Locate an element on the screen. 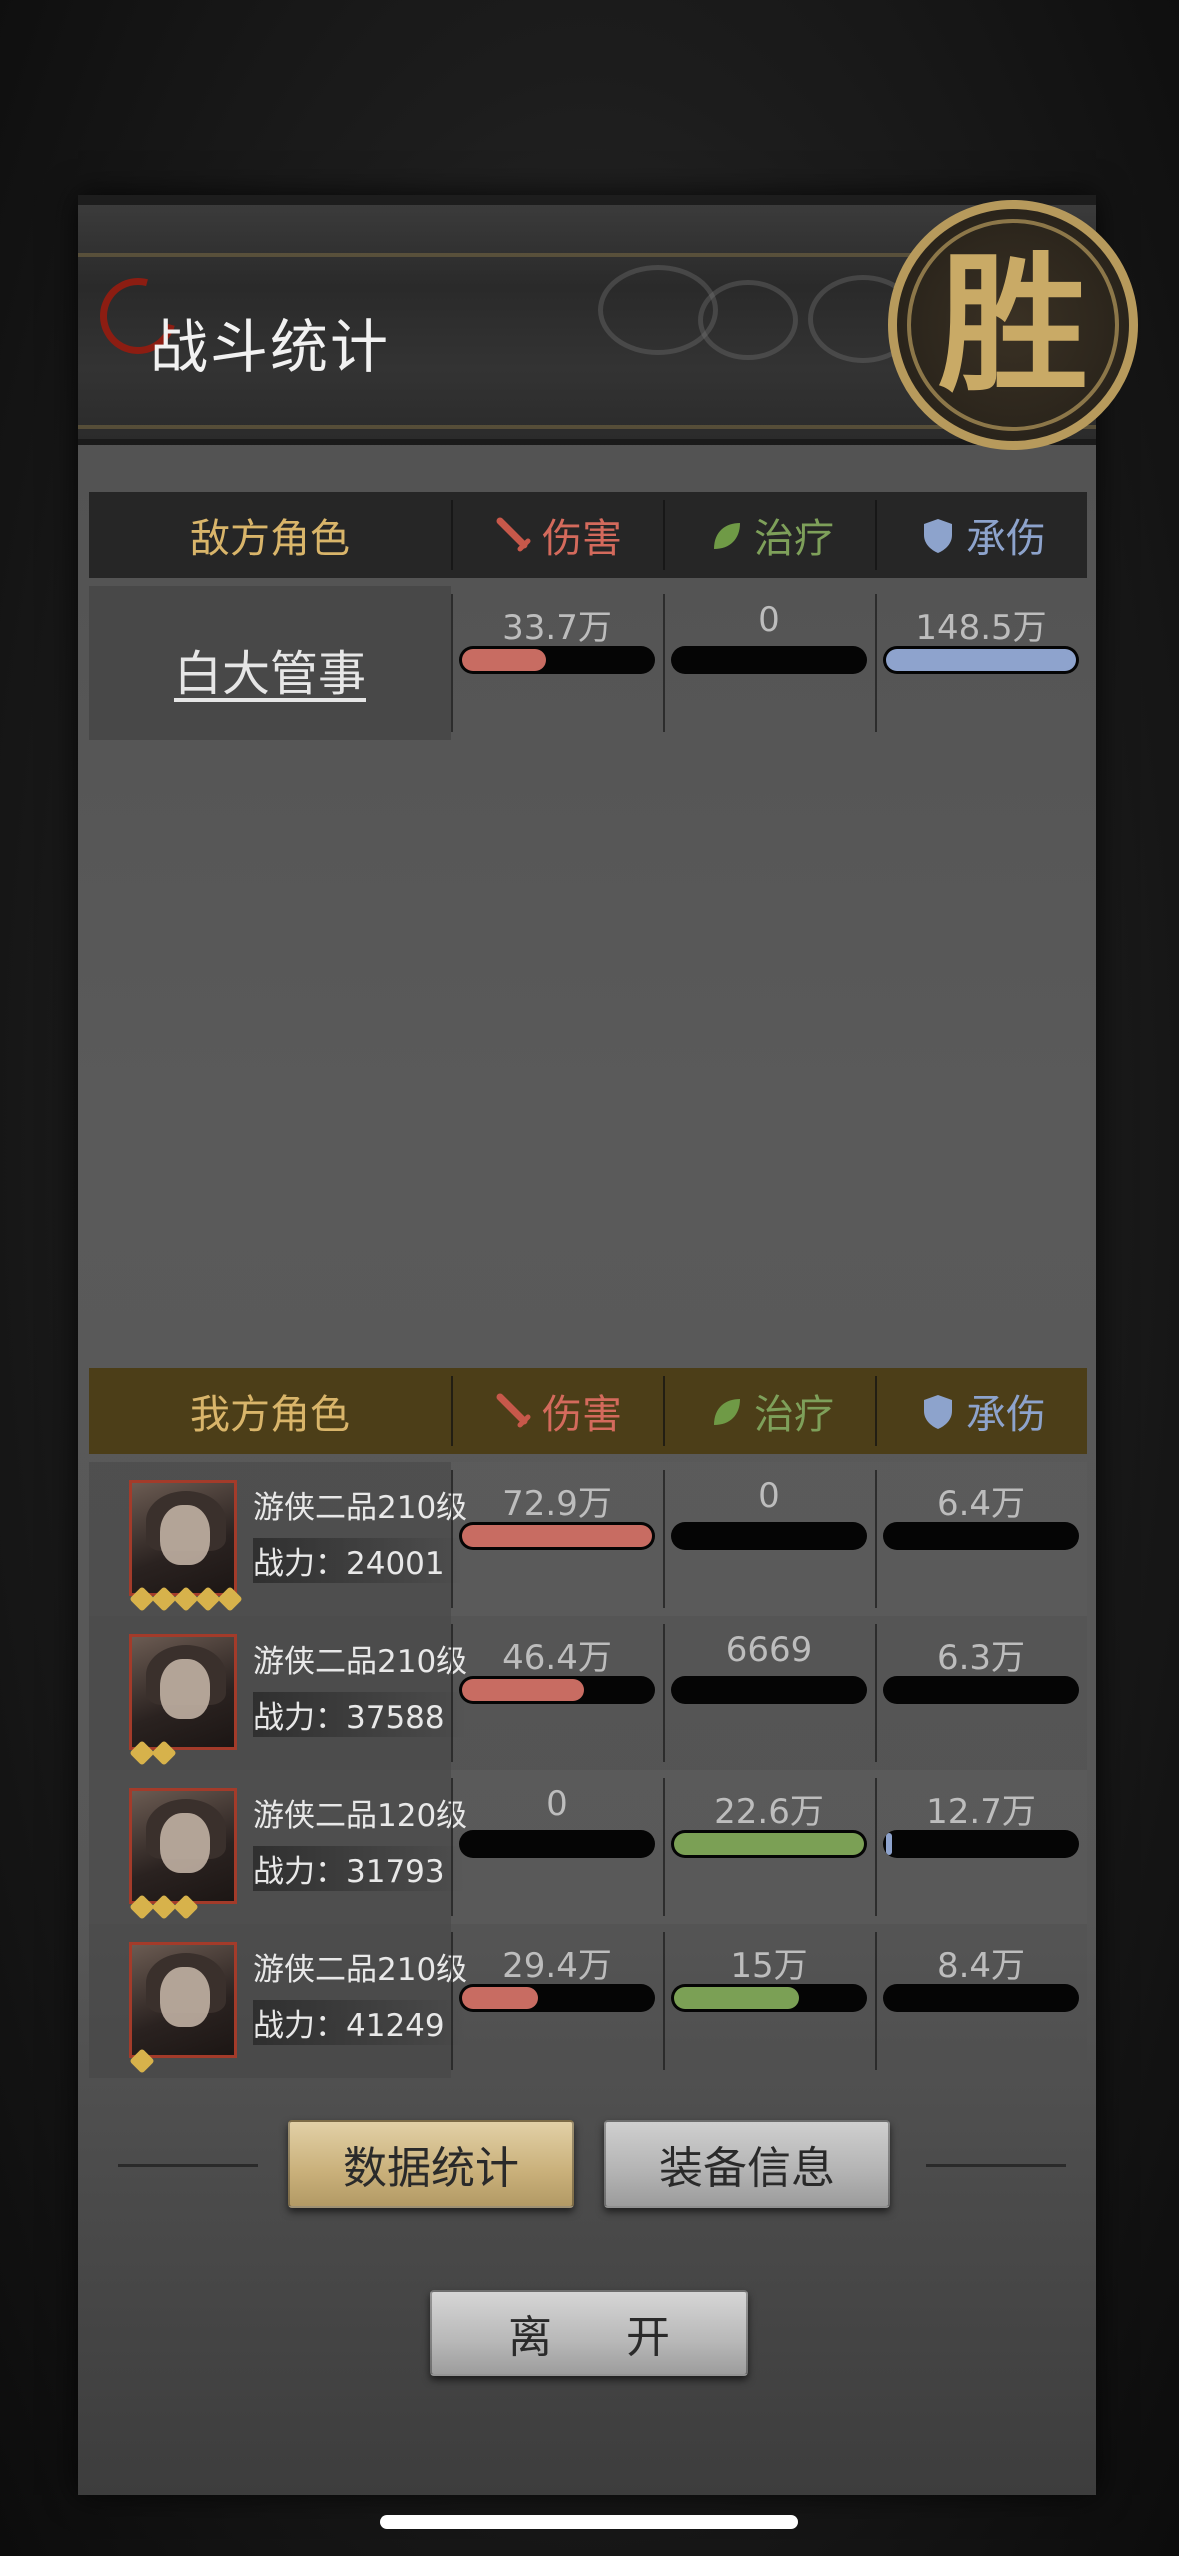  home-indicator is located at coordinates (589, 2522).